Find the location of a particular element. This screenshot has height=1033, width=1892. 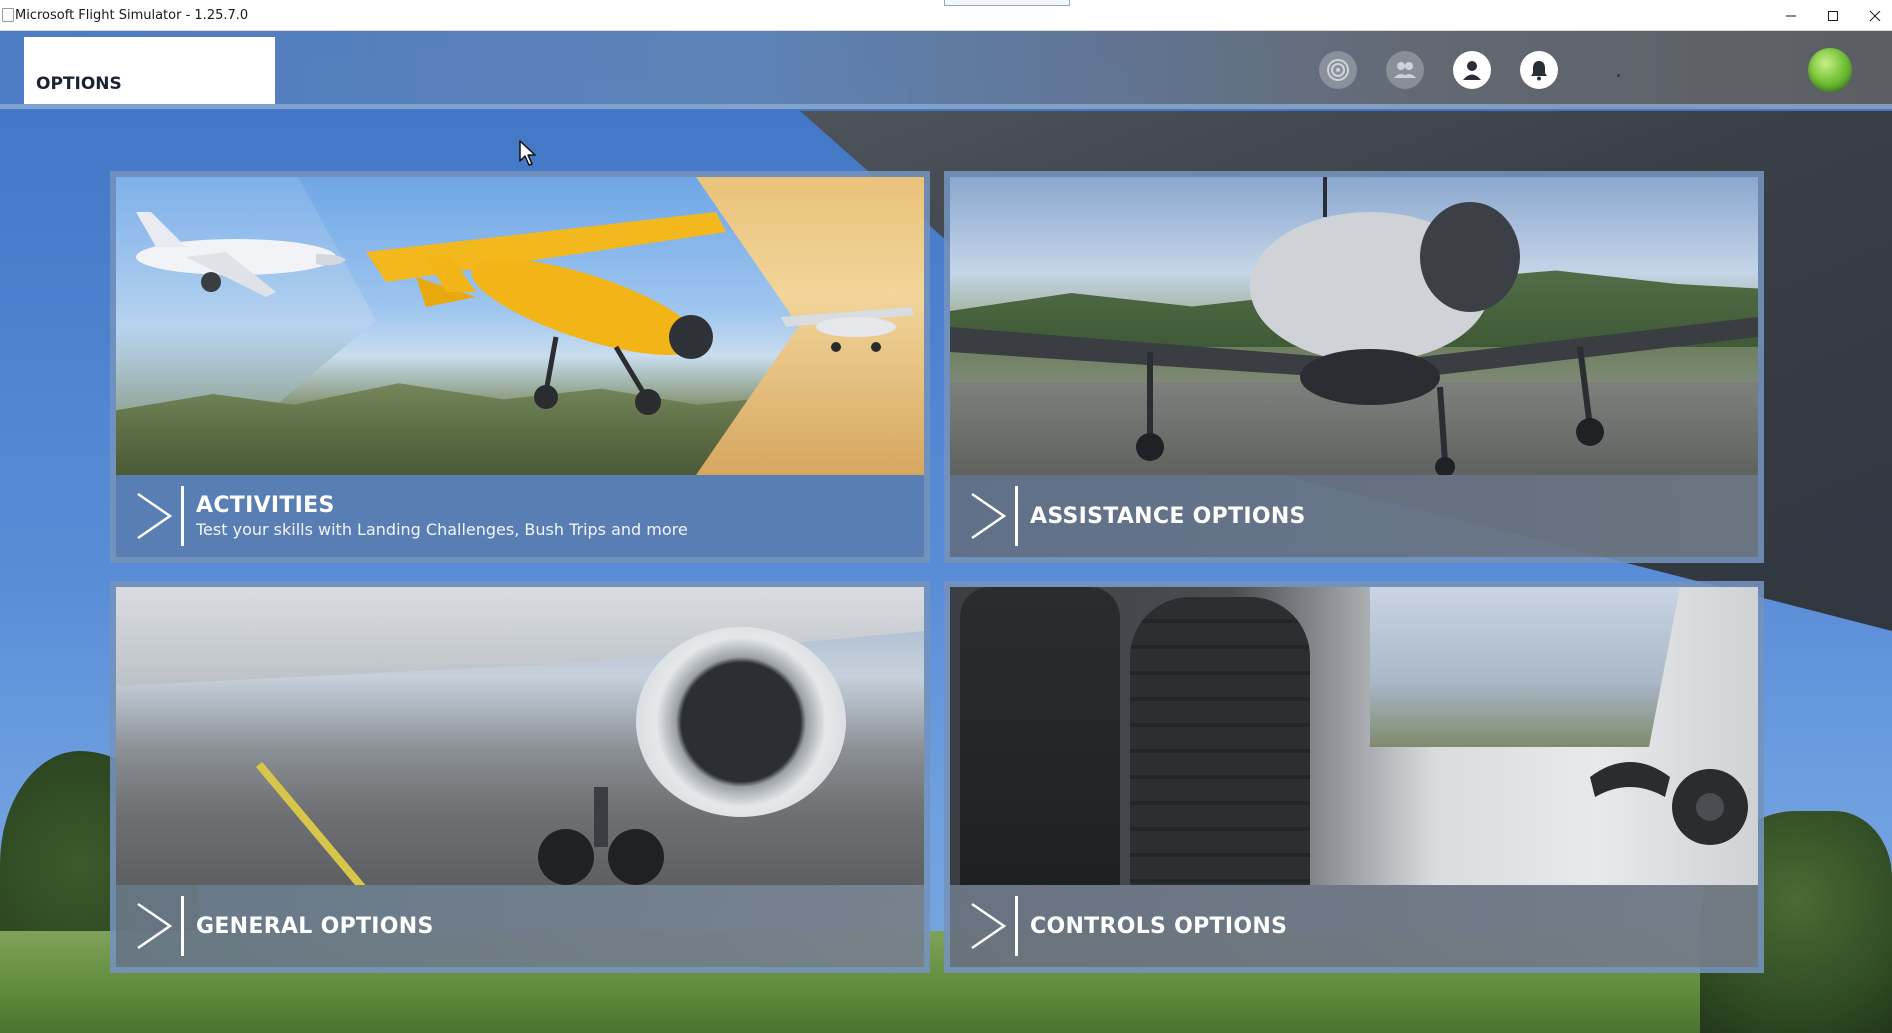

maximize-icon is located at coordinates (1833, 15).